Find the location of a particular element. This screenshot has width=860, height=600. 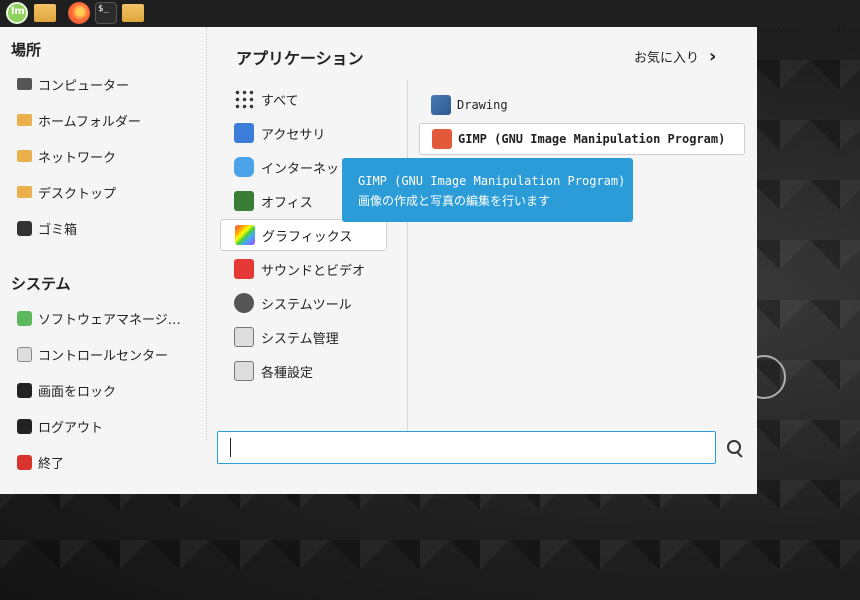

category-divider is located at coordinates (407, 267).